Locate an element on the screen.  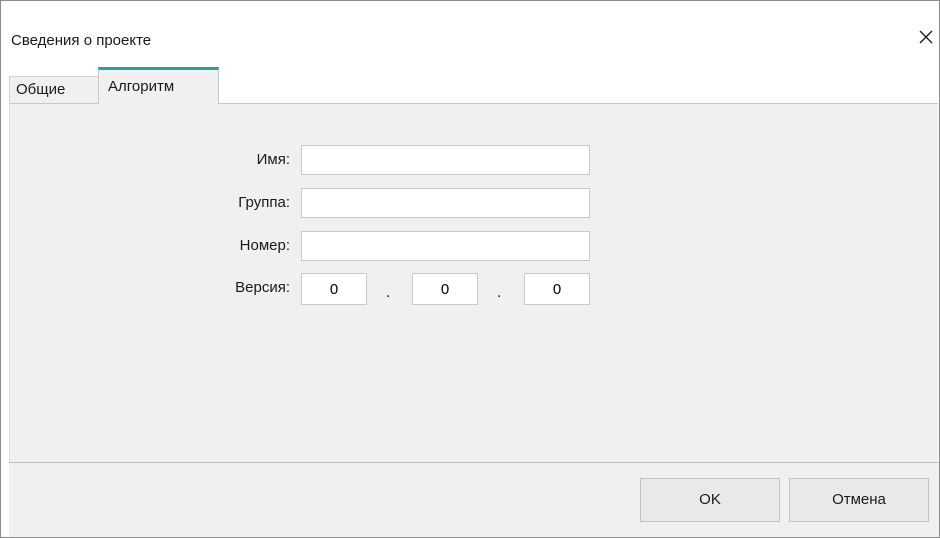
dialog-footer: OK Отмена is located at coordinates (474, 499).